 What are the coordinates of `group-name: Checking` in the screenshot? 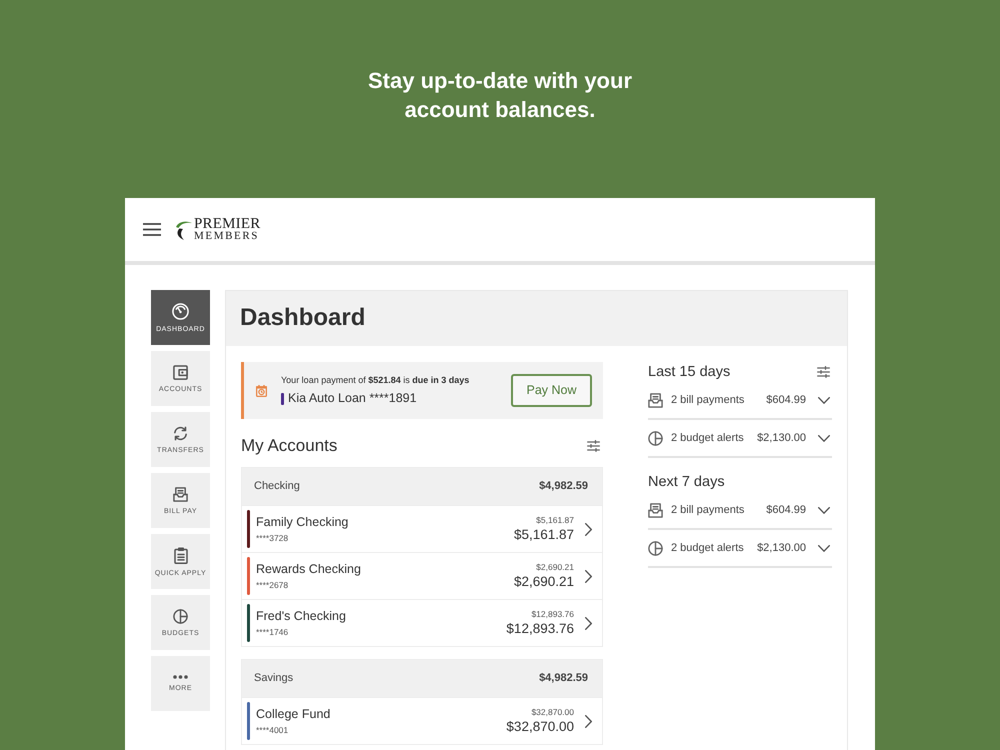 It's located at (277, 486).